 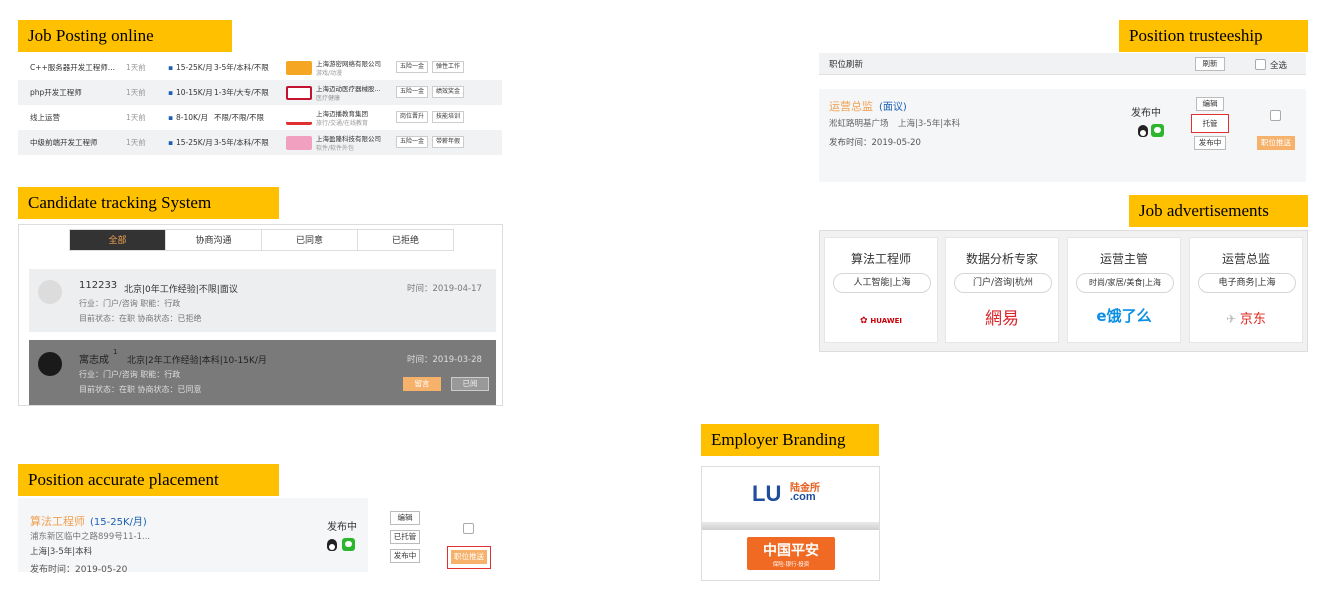 What do you see at coordinates (448, 117) in the screenshot?
I see `benefit-tag: 技能培训` at bounding box center [448, 117].